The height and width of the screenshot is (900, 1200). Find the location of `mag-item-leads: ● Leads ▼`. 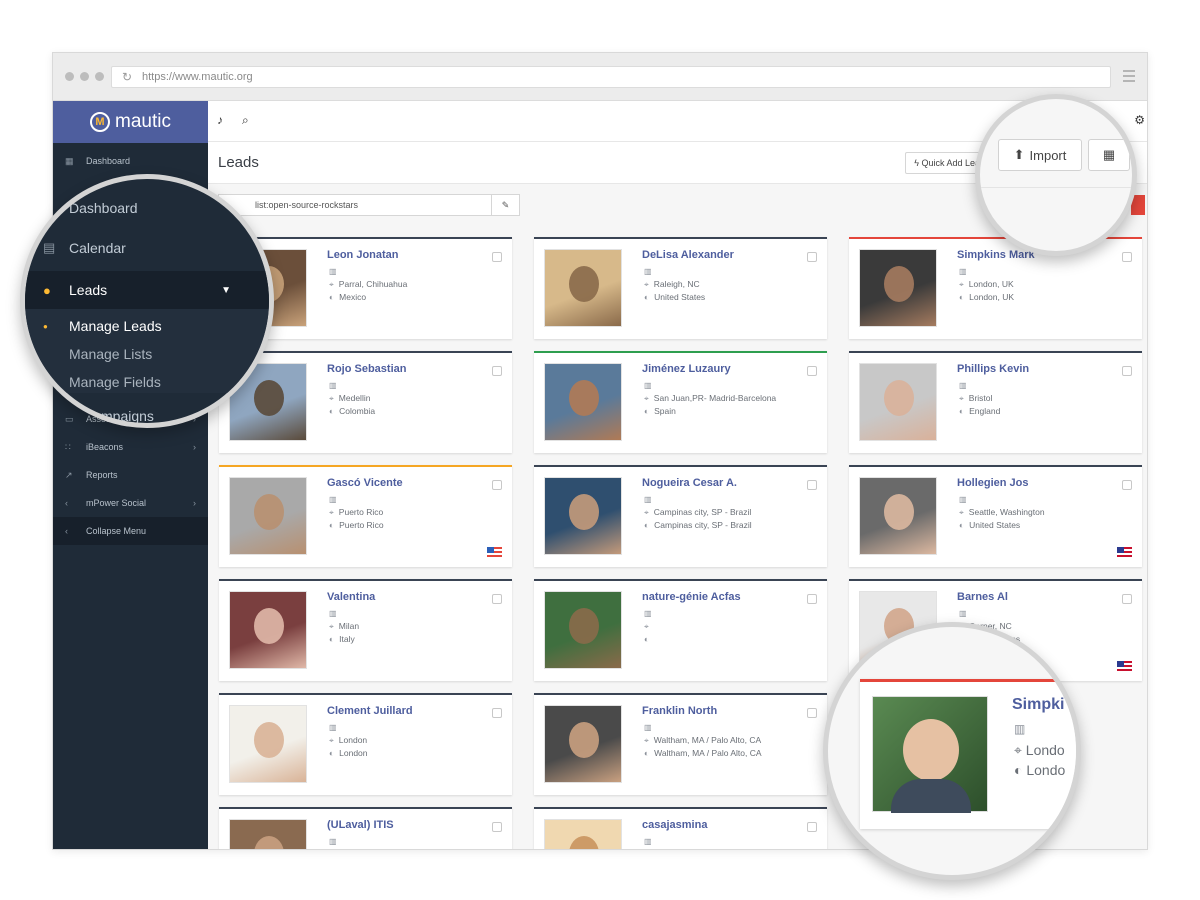

mag-item-leads: ● Leads ▼ is located at coordinates (147, 290).